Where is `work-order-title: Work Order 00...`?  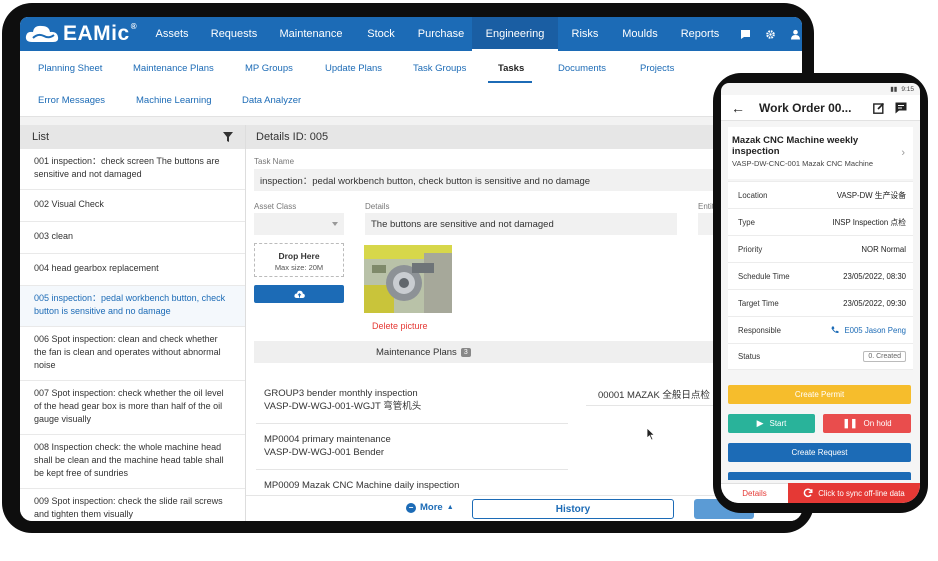 work-order-title: Work Order 00... is located at coordinates (805, 107).